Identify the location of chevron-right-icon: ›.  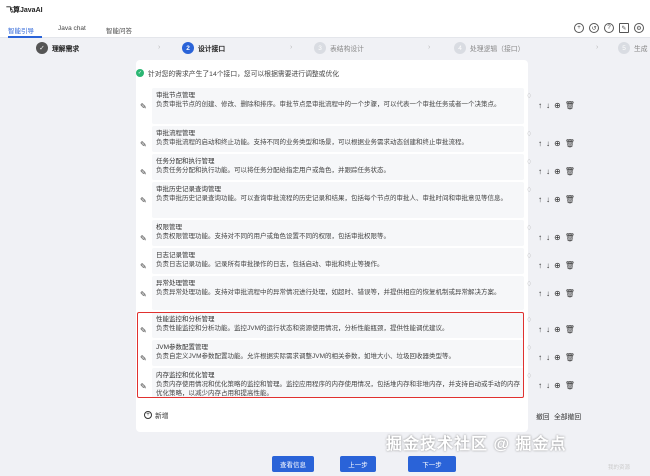
(291, 47).